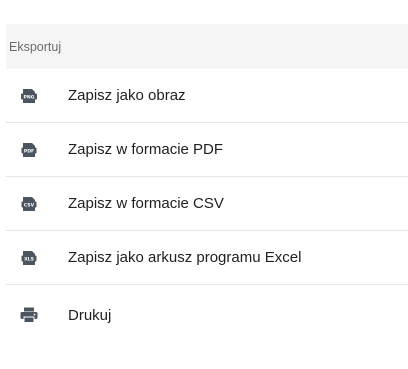 The image size is (408, 369). What do you see at coordinates (146, 203) in the screenshot?
I see `menu-item-label: Zapisz w formacie CSV` at bounding box center [146, 203].